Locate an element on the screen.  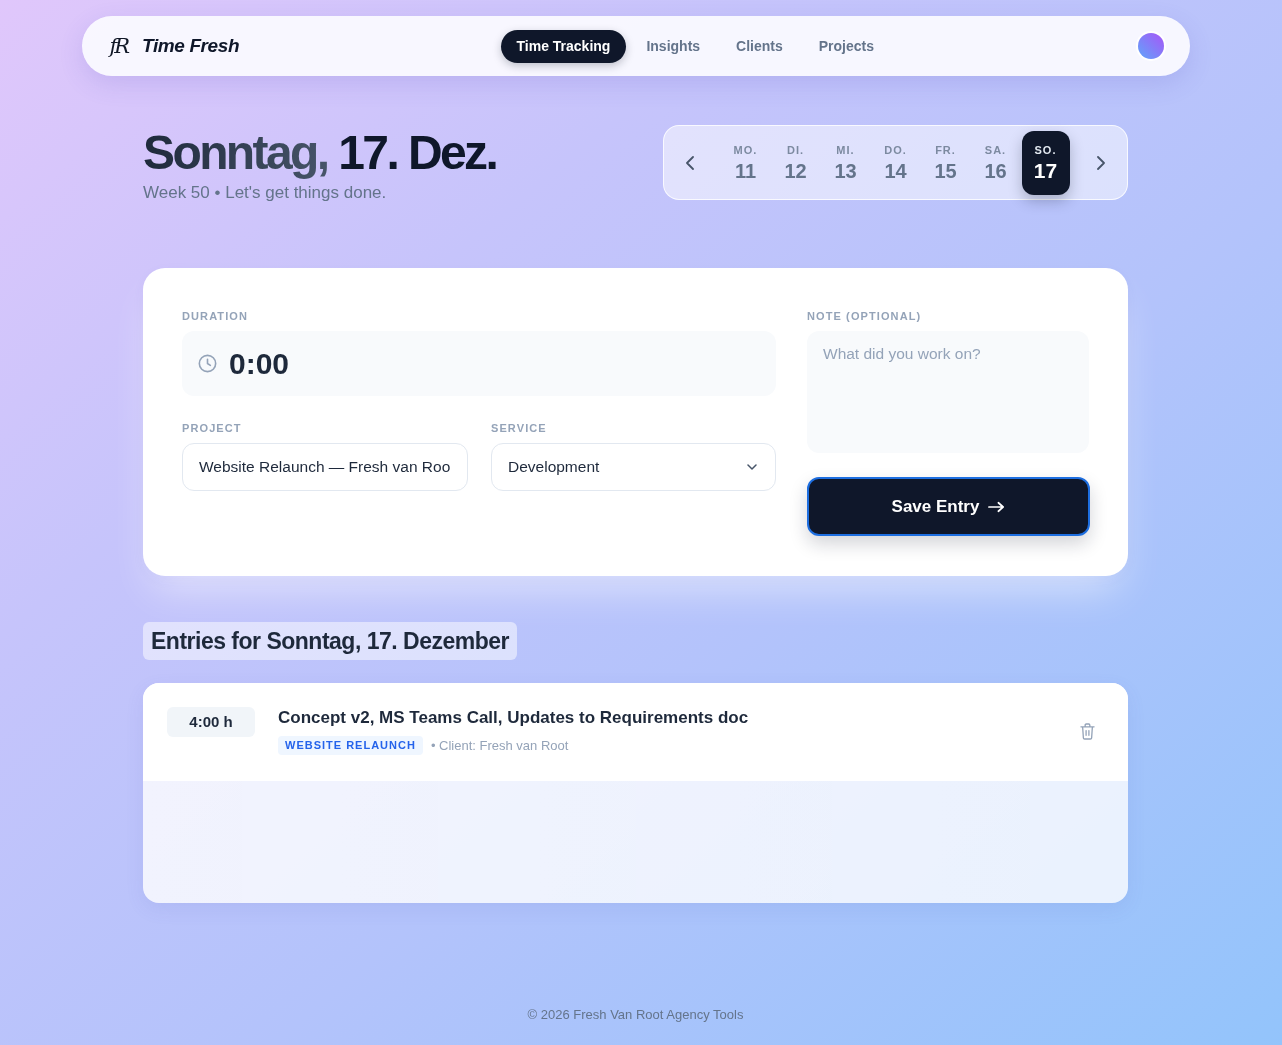
nav-tab: Time Tracking is located at coordinates (563, 46).